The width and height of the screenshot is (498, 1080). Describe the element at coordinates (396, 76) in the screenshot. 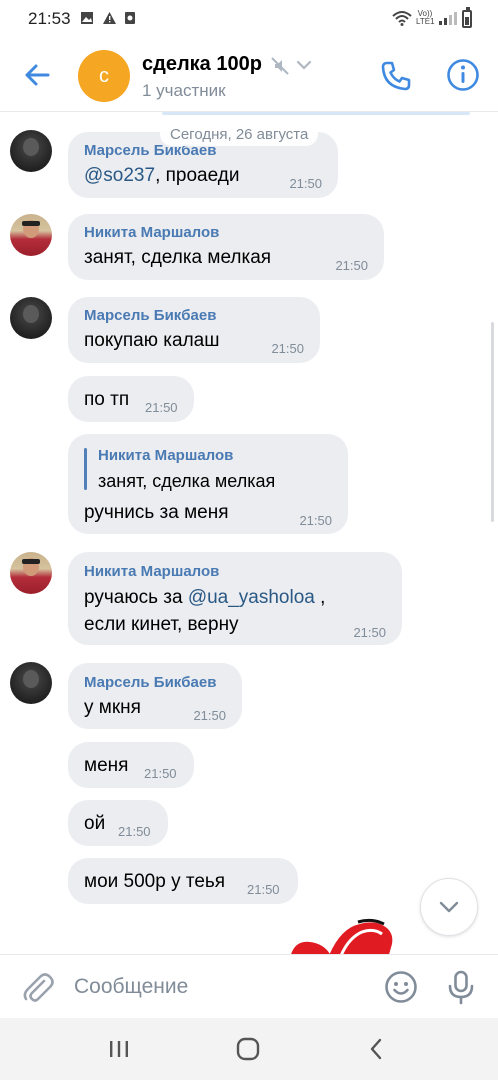

I see `phone-icon` at that location.